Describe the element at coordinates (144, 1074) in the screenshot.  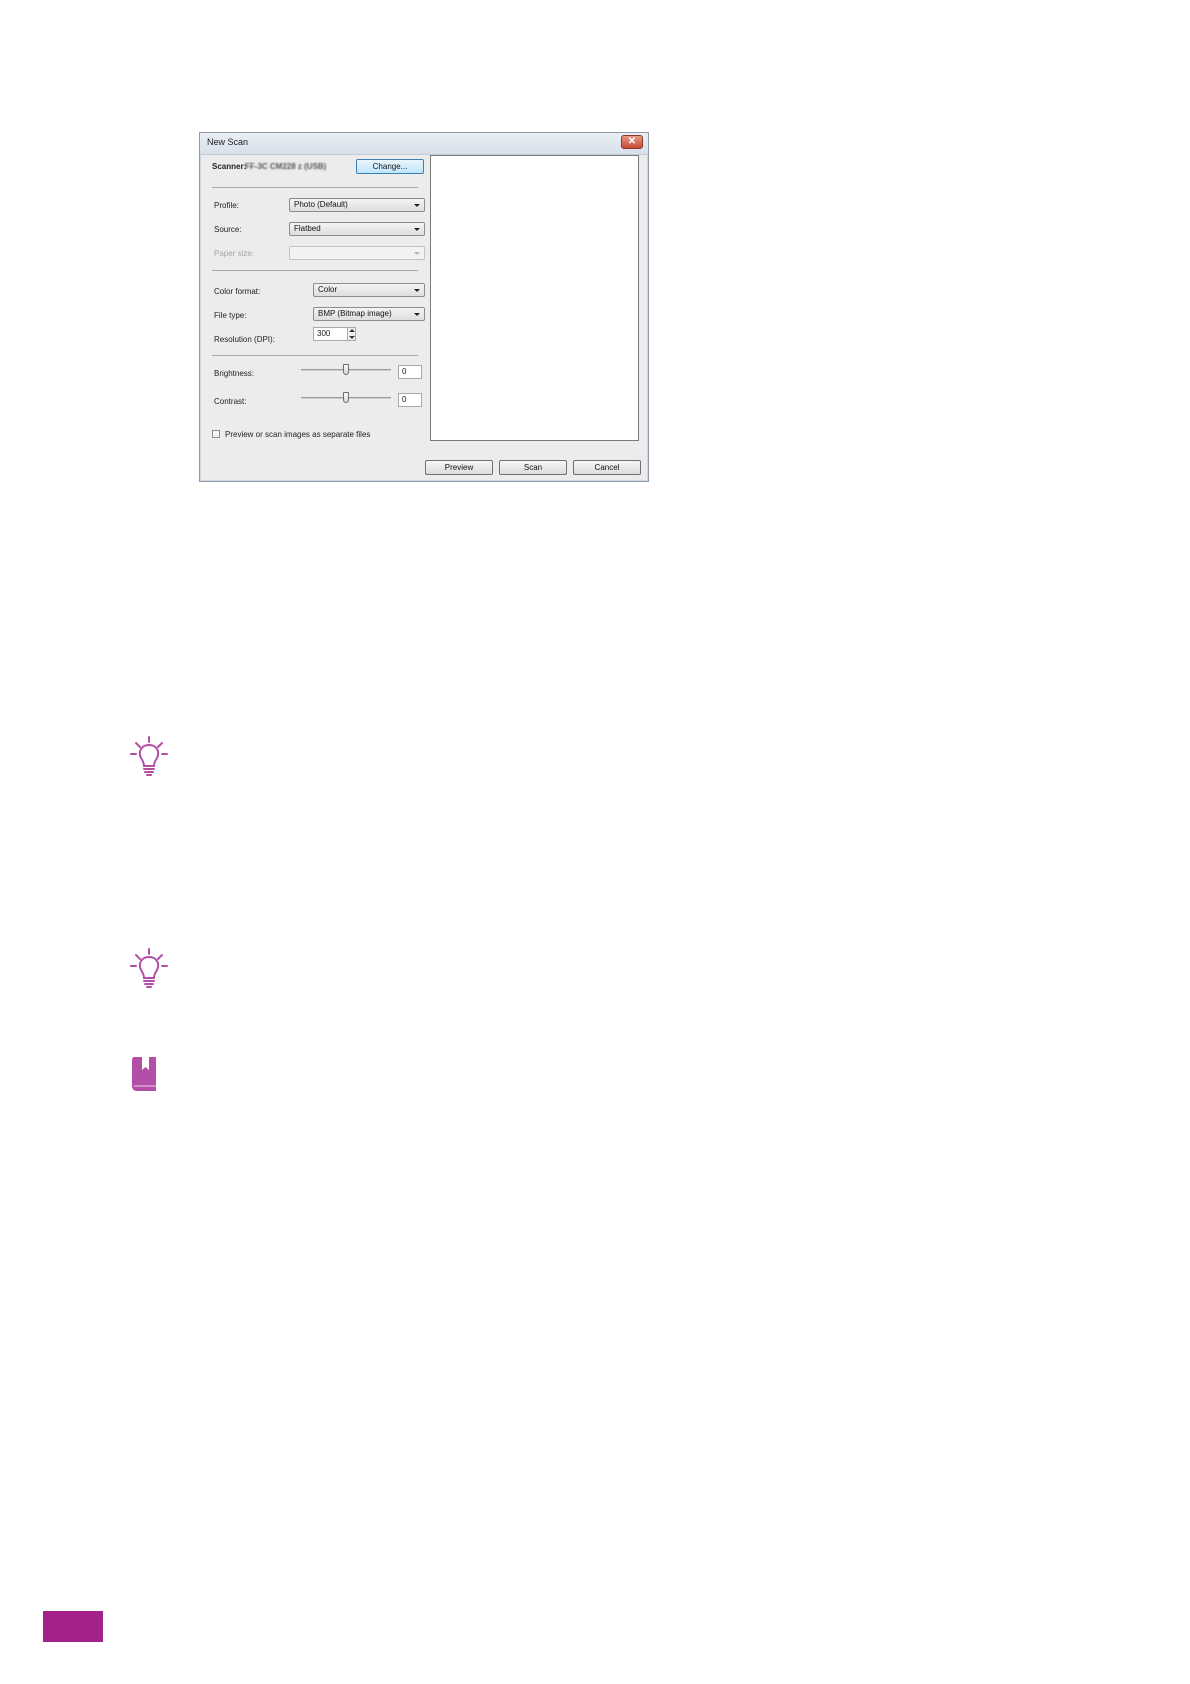
I see `book-icon` at that location.